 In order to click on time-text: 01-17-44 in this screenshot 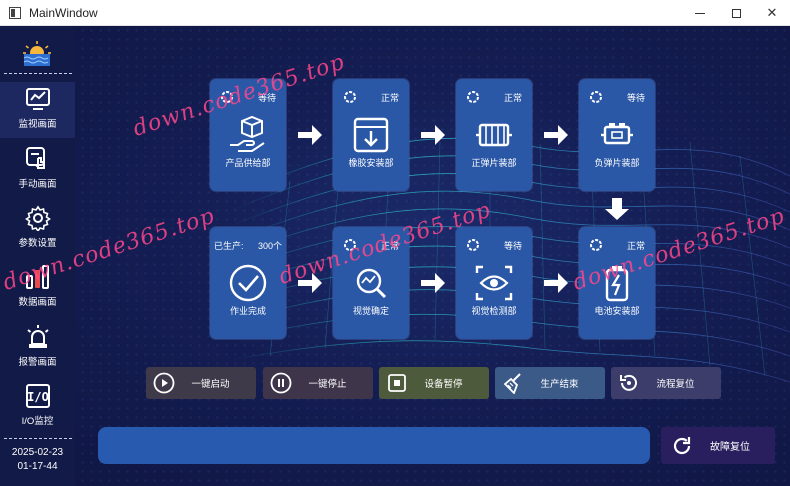, I will do `click(37, 466)`.